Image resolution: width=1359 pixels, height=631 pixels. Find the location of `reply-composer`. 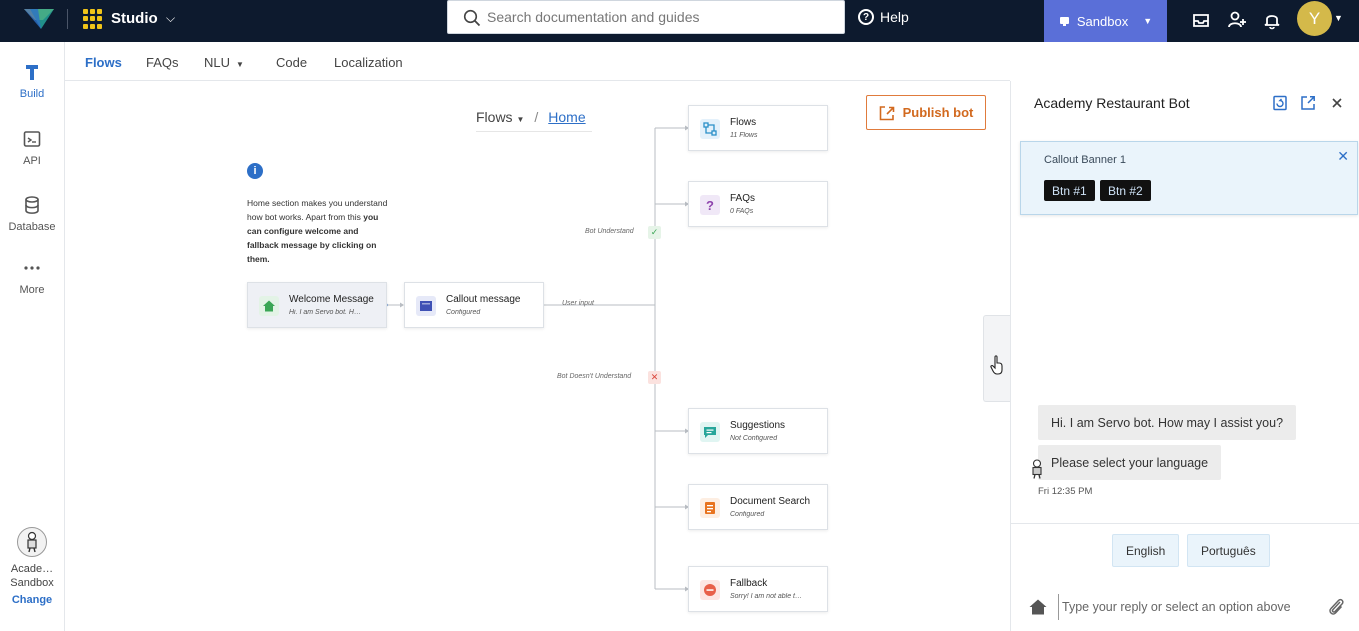

reply-composer is located at coordinates (1185, 608).